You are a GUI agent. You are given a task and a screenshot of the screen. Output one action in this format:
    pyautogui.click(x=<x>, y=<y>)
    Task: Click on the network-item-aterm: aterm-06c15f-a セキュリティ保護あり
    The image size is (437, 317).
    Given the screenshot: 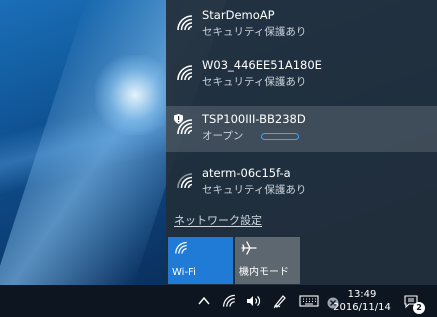 What is the action you would take?
    pyautogui.click(x=301, y=183)
    